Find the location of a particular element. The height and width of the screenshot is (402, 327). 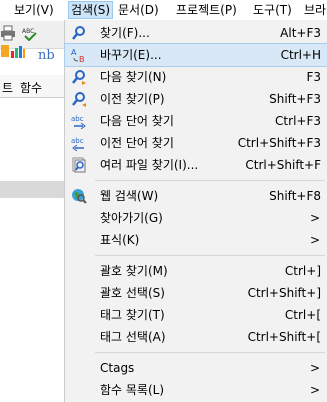

replace-icon: AB is located at coordinates (79, 55).